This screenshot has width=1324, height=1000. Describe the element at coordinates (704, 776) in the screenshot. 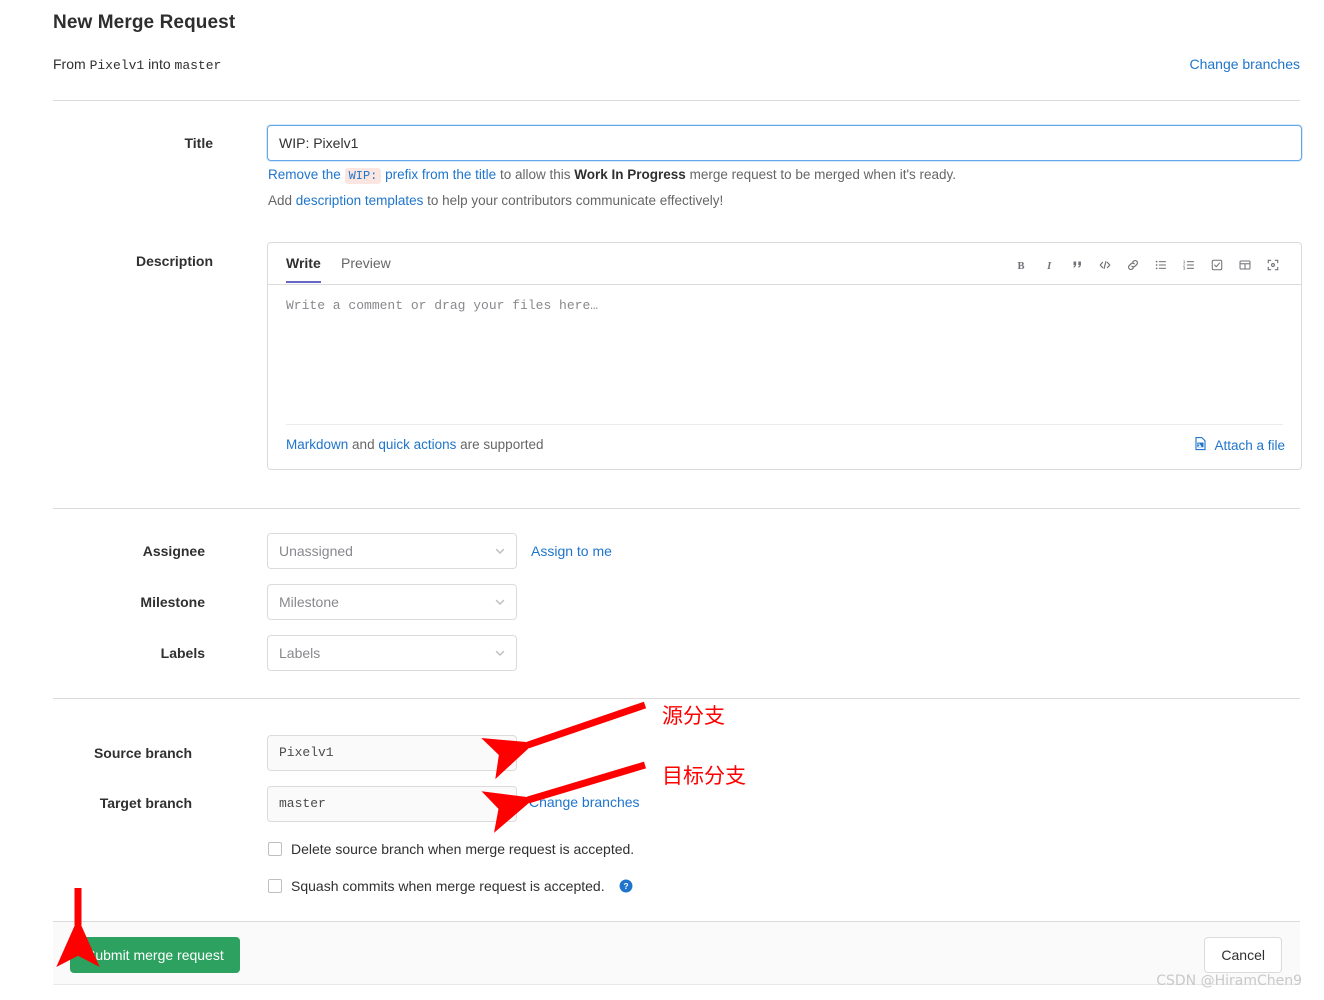

I see `annotation-target-branch: 目标分支` at that location.